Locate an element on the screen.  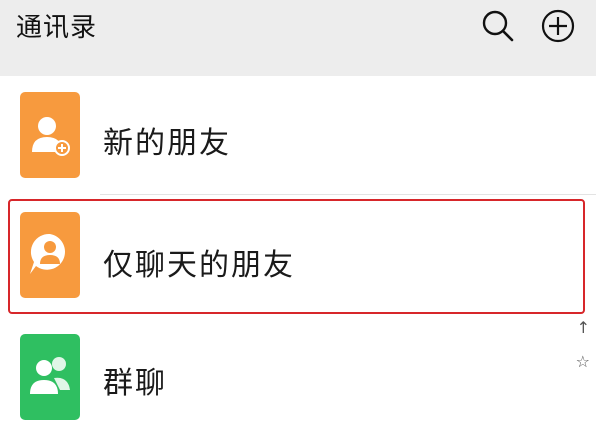
index-star: ☆ is located at coordinates (583, 361).